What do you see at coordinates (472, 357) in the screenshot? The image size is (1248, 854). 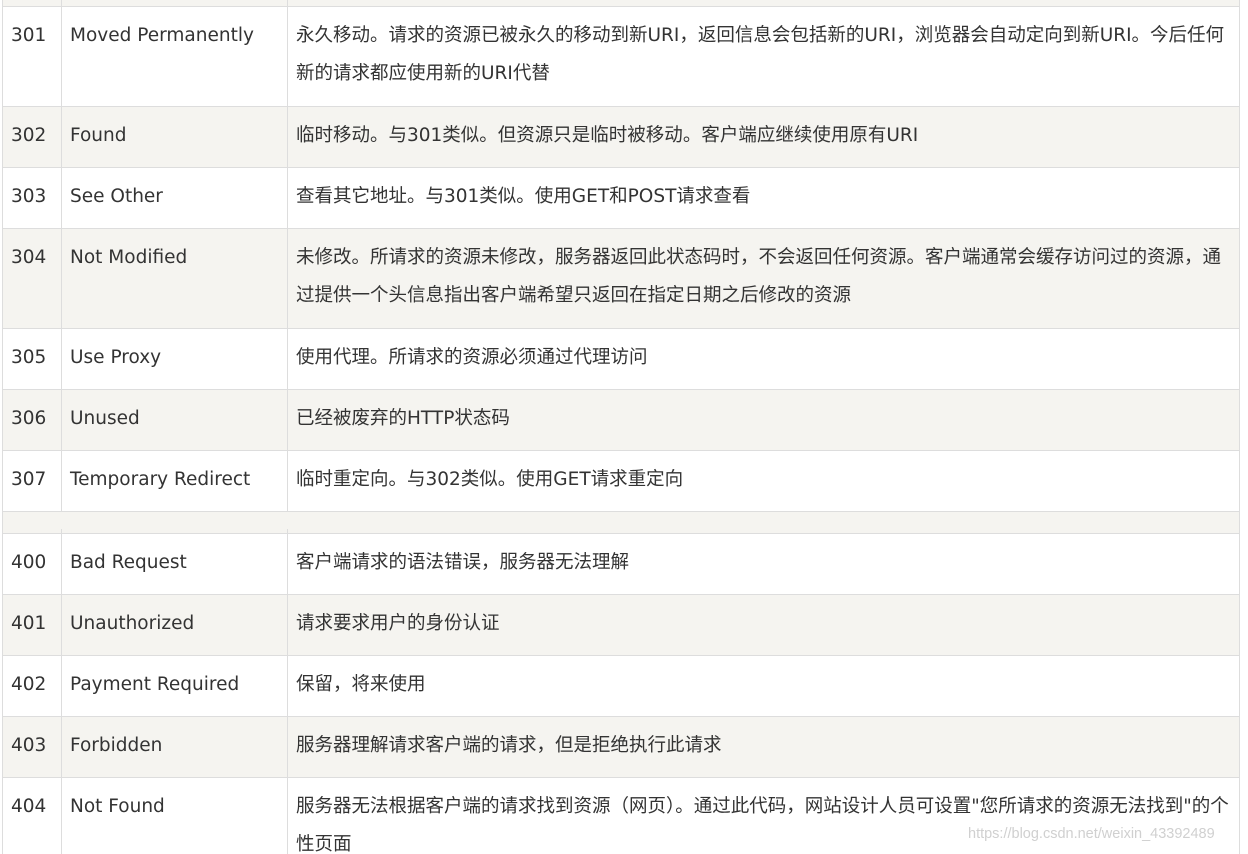 I see `status-description: 使用代理。所请求的资源必须通过代理访问` at bounding box center [472, 357].